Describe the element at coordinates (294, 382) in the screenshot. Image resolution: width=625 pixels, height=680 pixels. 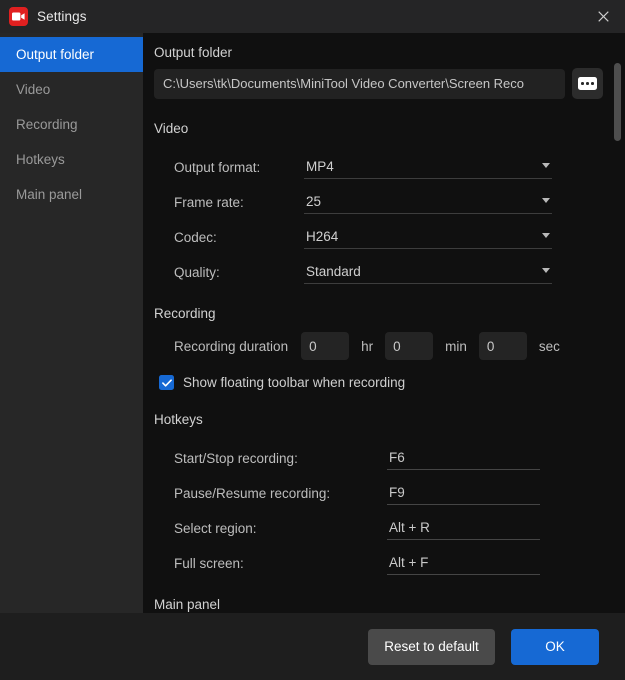
I see `show-floating-toolbar-label: Show floating toolbar when recording` at that location.